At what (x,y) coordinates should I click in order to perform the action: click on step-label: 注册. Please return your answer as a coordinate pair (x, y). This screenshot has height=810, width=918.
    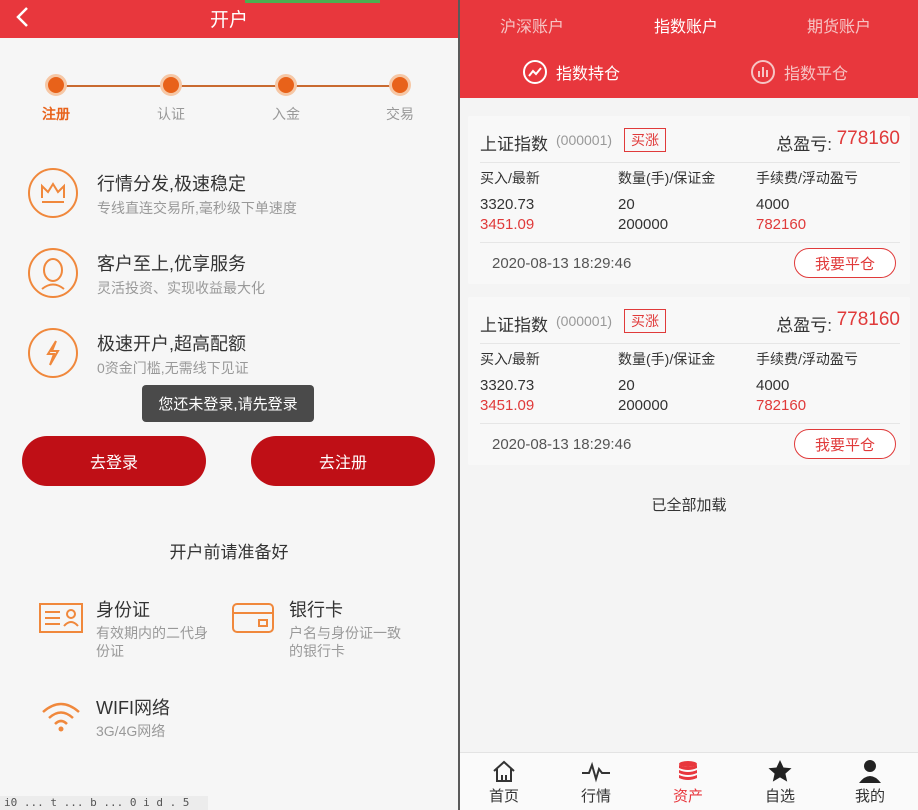
    Looking at the image, I should click on (56, 114).